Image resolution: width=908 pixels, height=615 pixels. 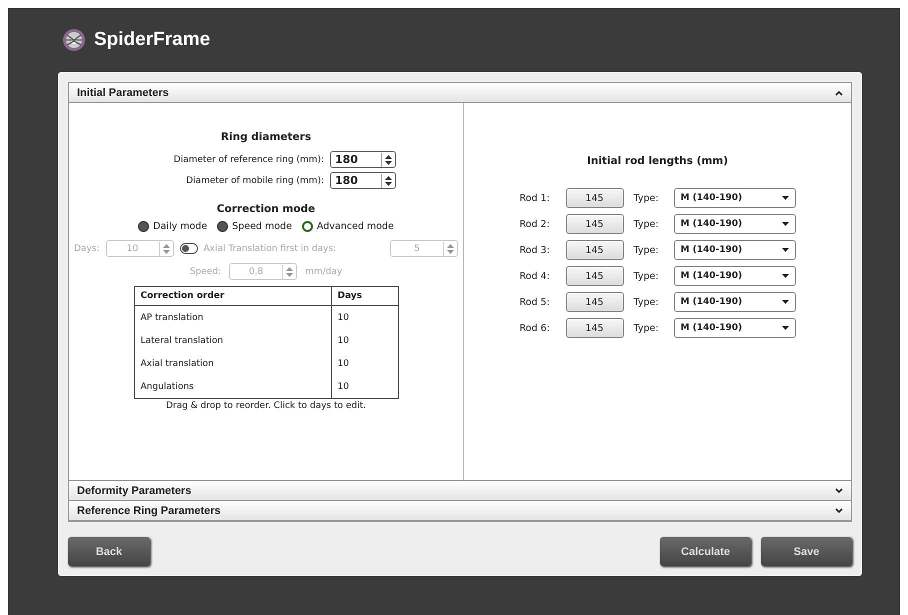 I want to click on save-button: Save, so click(x=806, y=551).